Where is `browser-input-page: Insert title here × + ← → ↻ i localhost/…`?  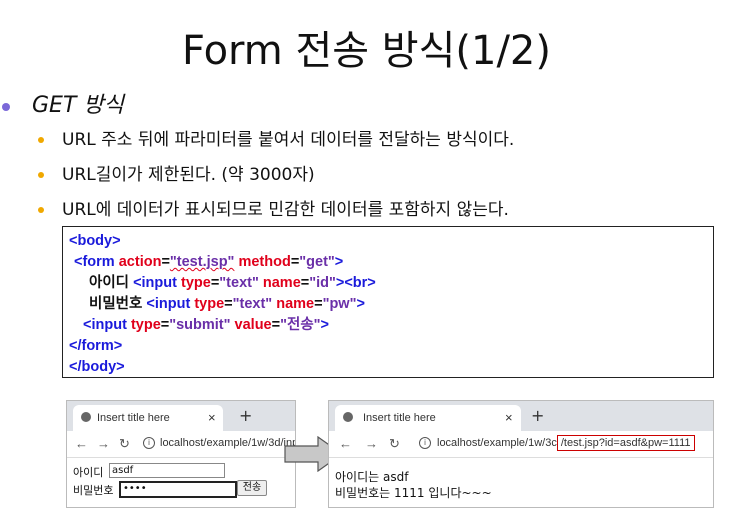
browser-input-page: Insert title here × + ← → ↻ i localhost/… is located at coordinates (181, 454).